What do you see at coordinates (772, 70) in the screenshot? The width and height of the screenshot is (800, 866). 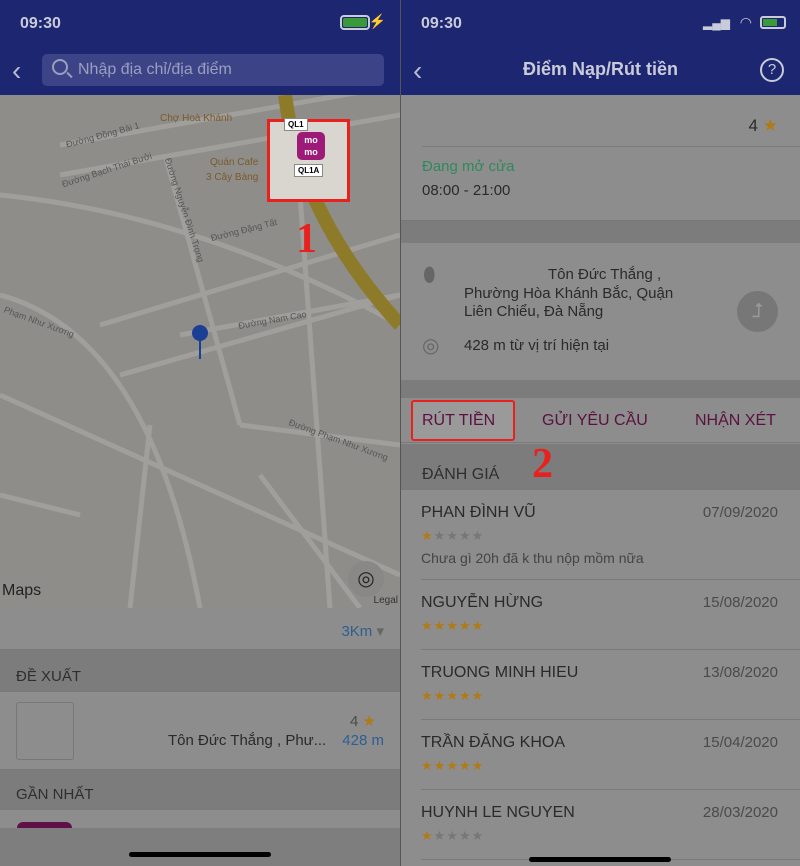 I see `help-button: ?` at bounding box center [772, 70].